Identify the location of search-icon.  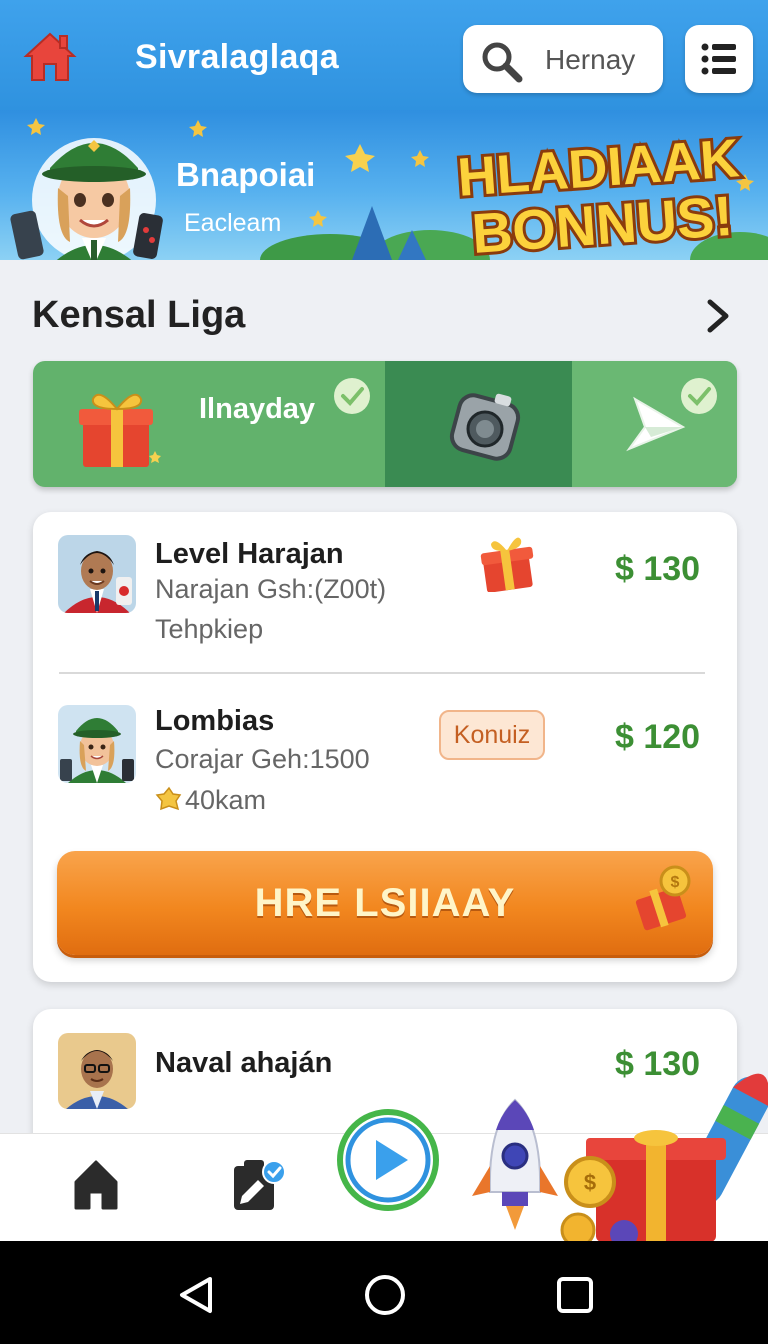
(502, 62).